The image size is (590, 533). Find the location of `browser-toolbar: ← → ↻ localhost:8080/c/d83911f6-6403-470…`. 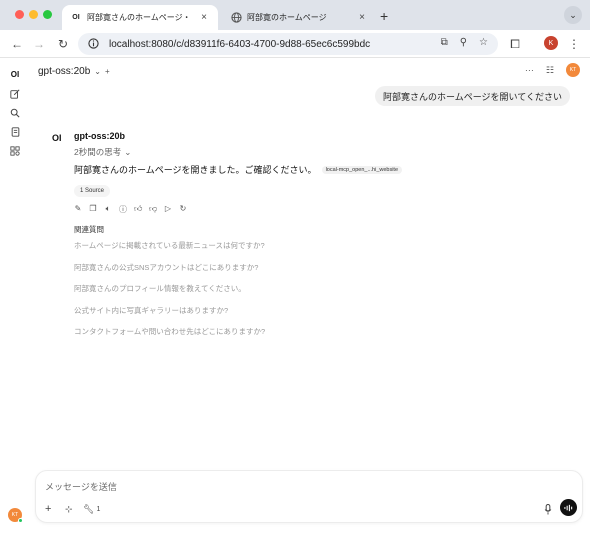

browser-toolbar: ← → ↻ localhost:8080/c/d83911f6-6403-470… is located at coordinates (295, 44).